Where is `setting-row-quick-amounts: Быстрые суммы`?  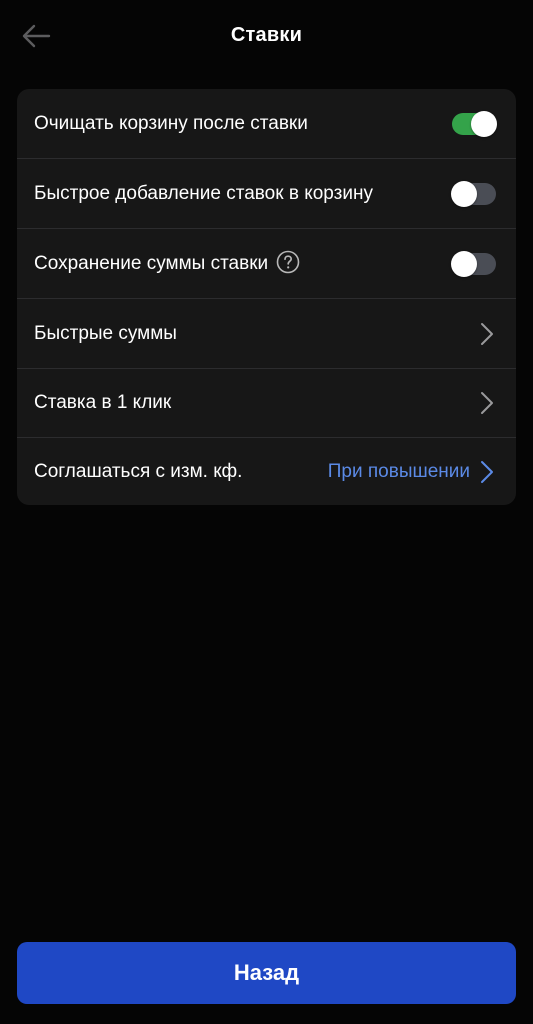 setting-row-quick-amounts: Быстрые суммы is located at coordinates (266, 334).